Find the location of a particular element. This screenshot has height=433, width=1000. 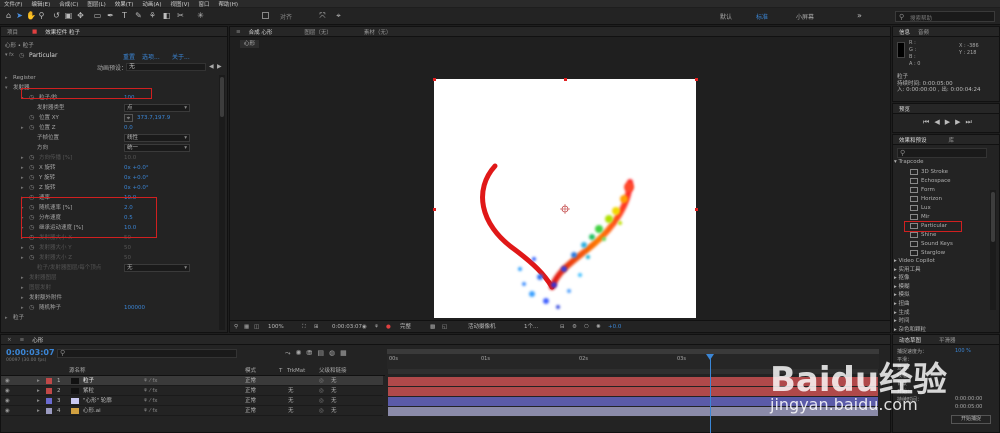

menu-item-2: 合成(C) is located at coordinates (68, 4).